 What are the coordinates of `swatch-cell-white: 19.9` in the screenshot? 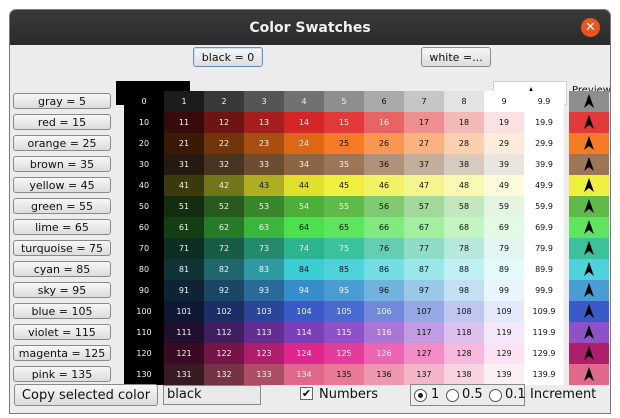 It's located at (544, 122).